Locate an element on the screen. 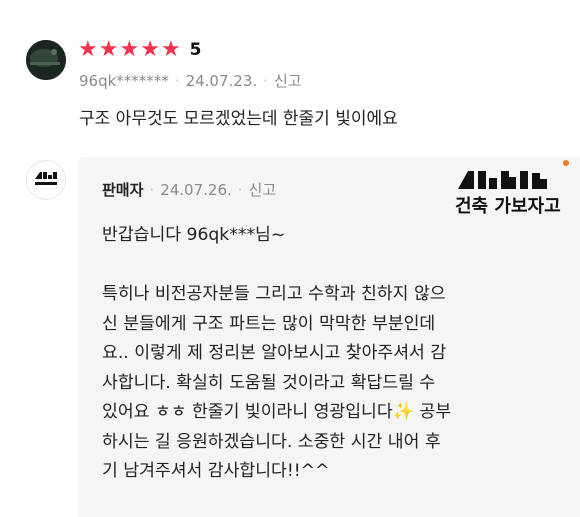 The width and height of the screenshot is (580, 517). seller-meta: 판매자 · 24.07.26. · 신고 is located at coordinates (189, 189).